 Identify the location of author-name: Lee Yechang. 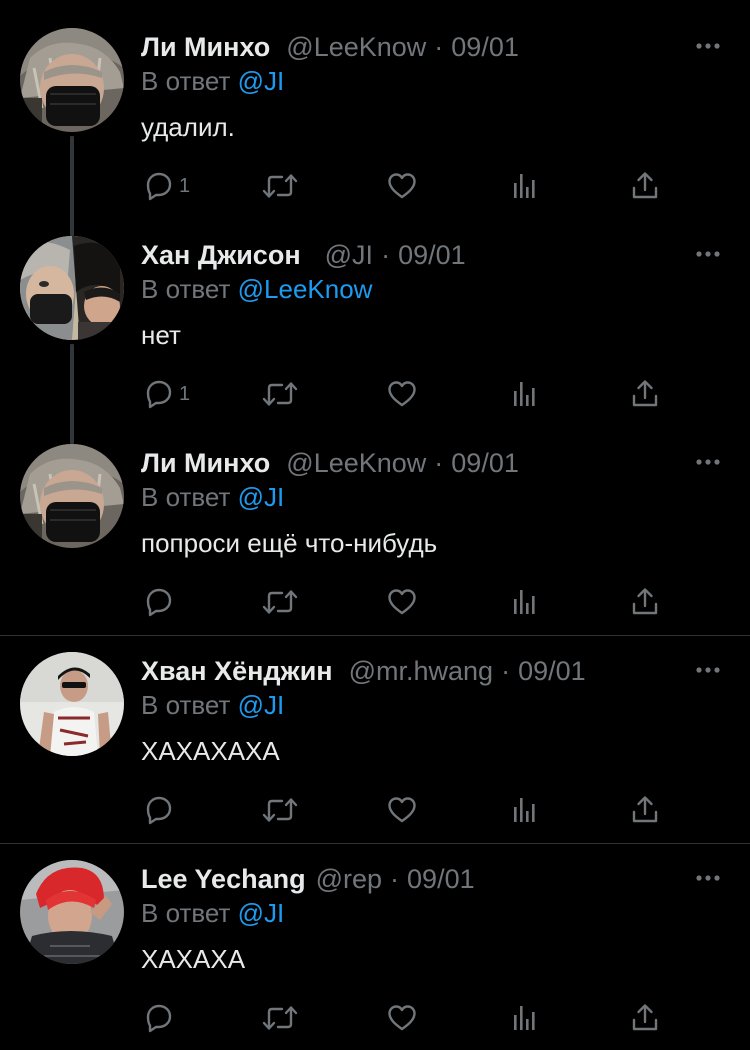
(223, 879).